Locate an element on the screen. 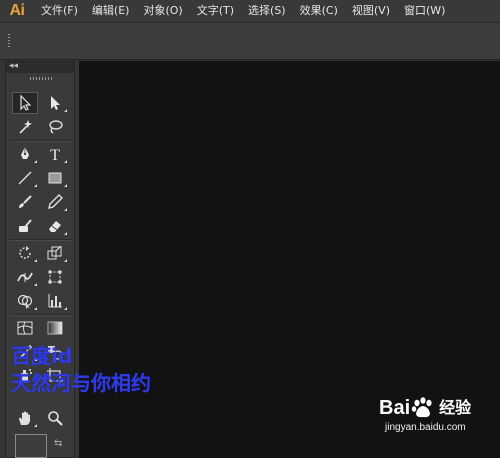 The height and width of the screenshot is (458, 500). gradient-tool is located at coordinates (55, 328).